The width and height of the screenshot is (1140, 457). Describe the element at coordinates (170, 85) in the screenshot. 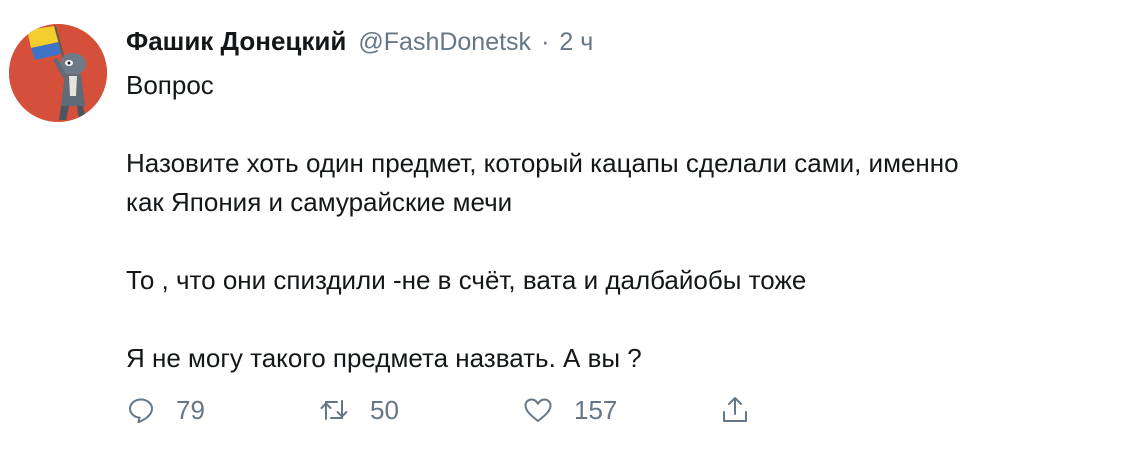

I see `tweet-paragraph: Вопрос` at that location.